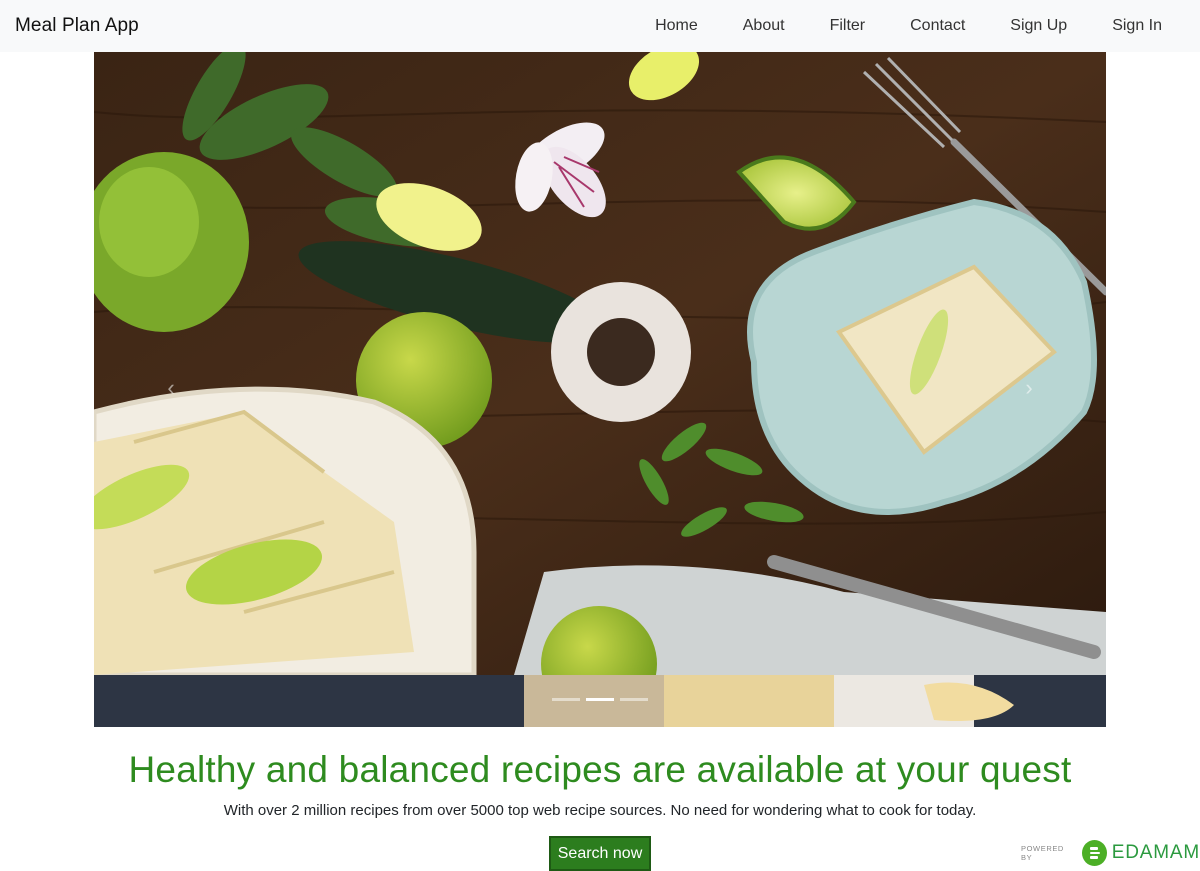 The image size is (1200, 871). Describe the element at coordinates (1155, 852) in the screenshot. I see `edamam-wordmark: EDAMAM` at that location.